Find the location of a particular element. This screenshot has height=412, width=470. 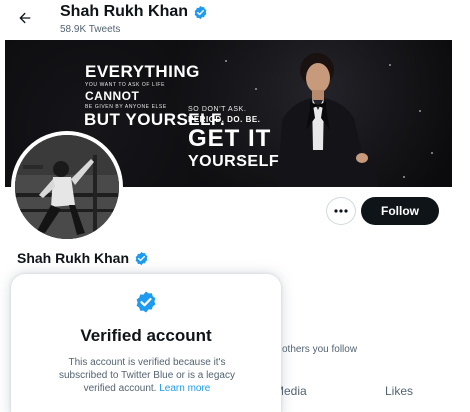

banner-right-big: GET IT is located at coordinates (230, 138).